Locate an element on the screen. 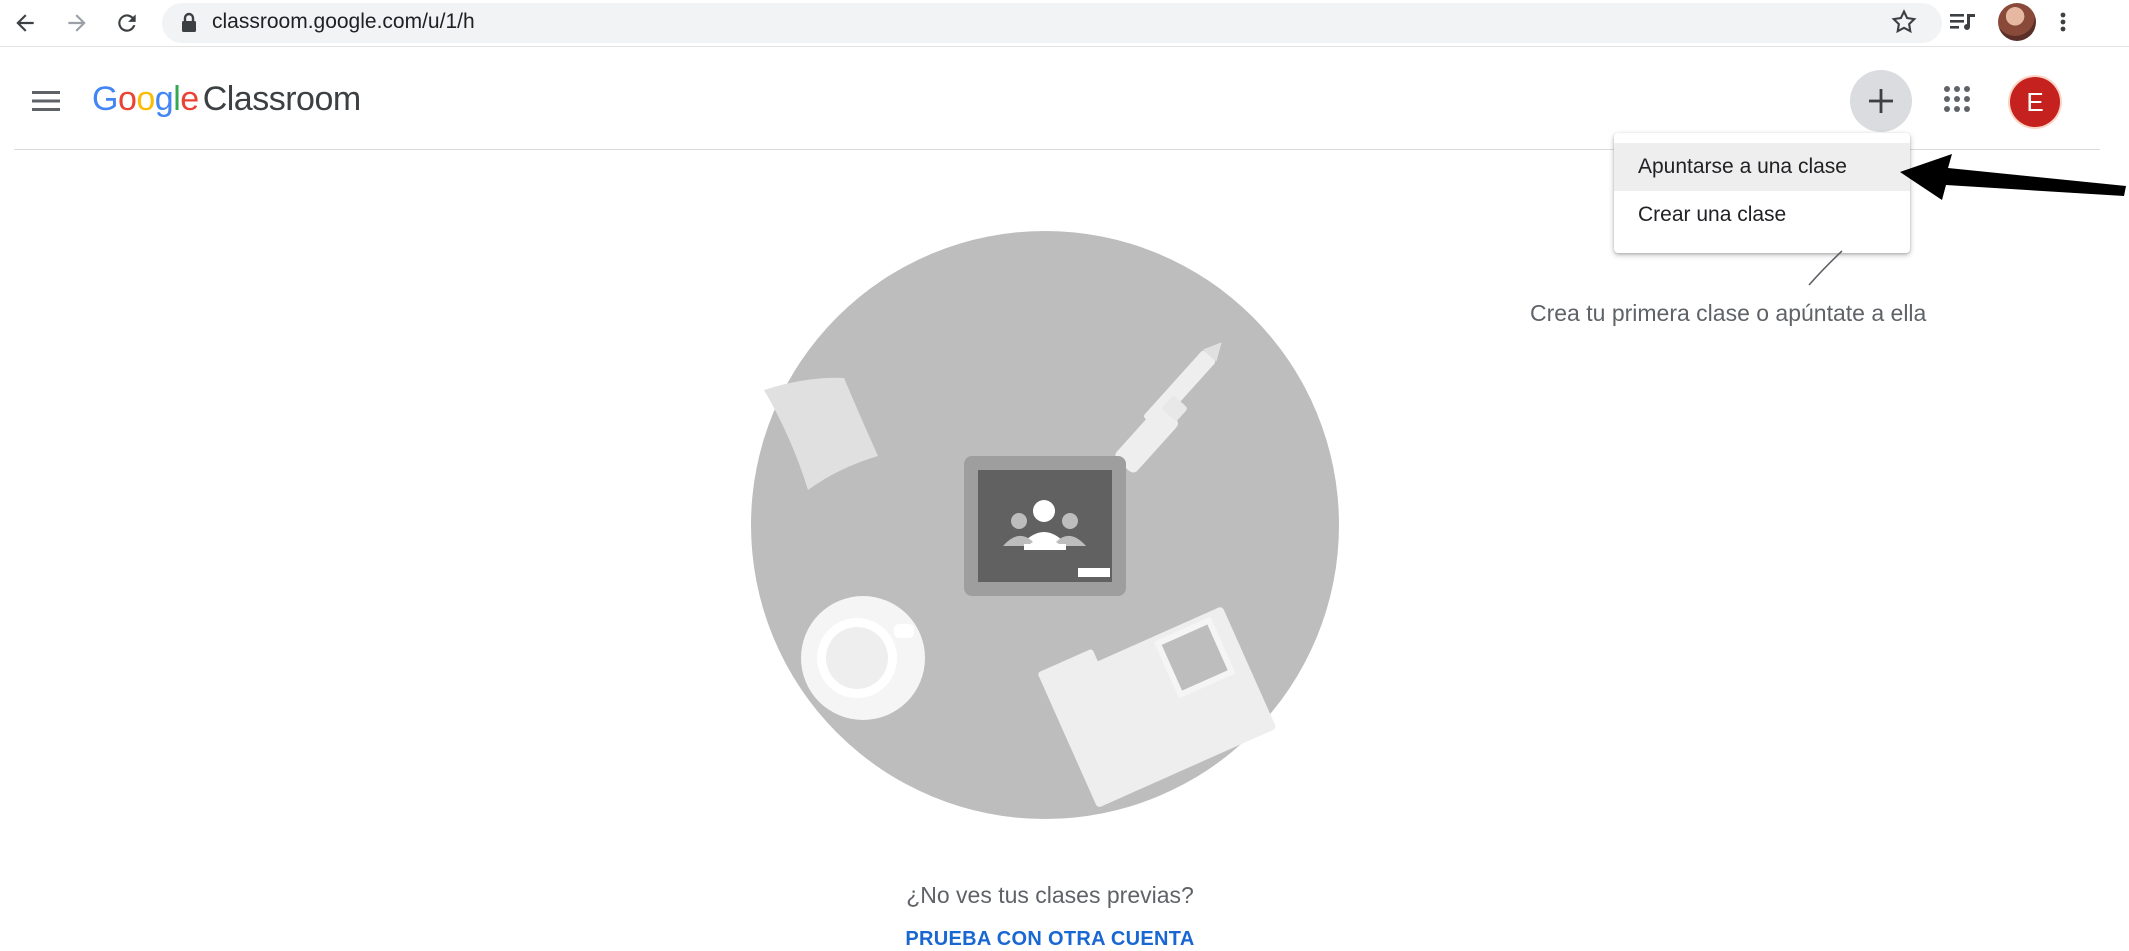  menu-item-join-class: Apuntarse a una clase is located at coordinates (1762, 167).